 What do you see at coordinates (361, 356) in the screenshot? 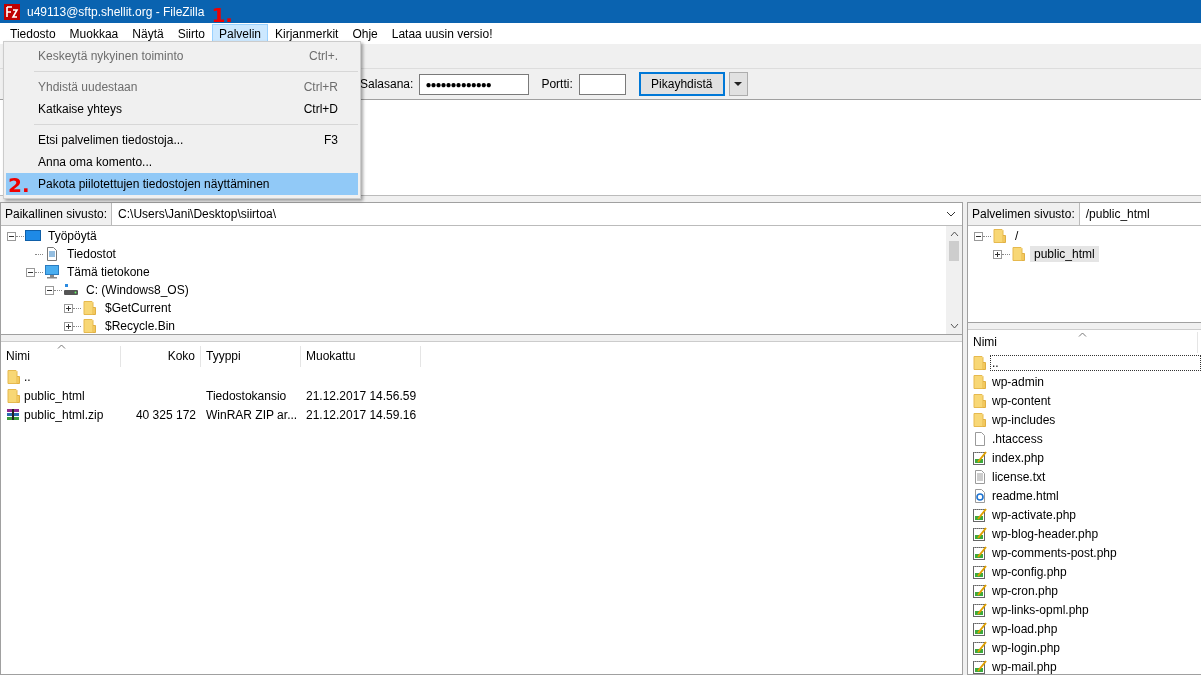
I see `column-header: Muokattu` at bounding box center [361, 356].